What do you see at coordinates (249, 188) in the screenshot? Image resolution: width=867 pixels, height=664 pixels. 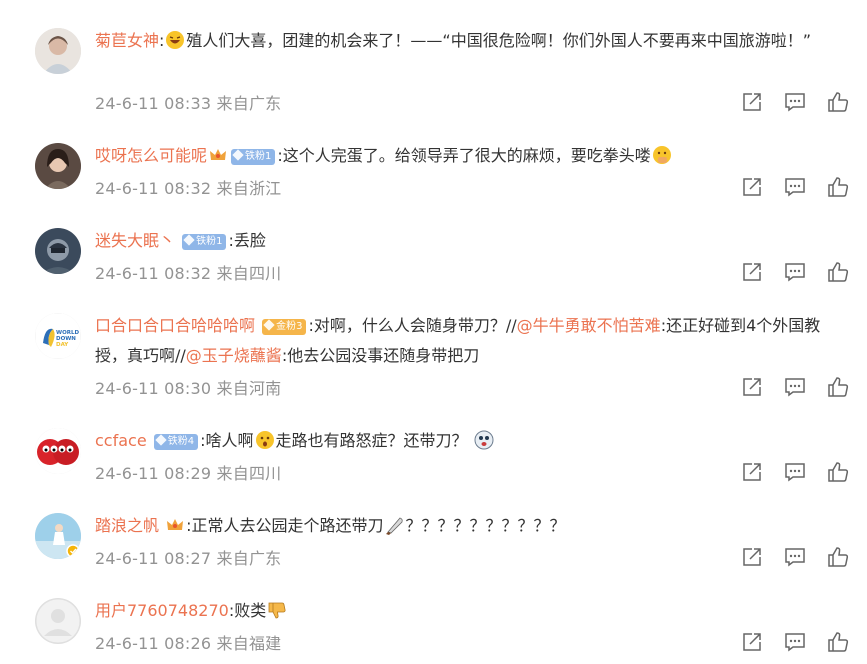 I see `comment-location: 来自浙江` at bounding box center [249, 188].